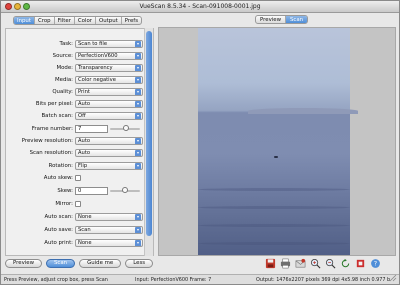 This screenshot has height=285, width=400. What do you see at coordinates (85, 20) in the screenshot?
I see `tab-color: Color` at bounding box center [85, 20].